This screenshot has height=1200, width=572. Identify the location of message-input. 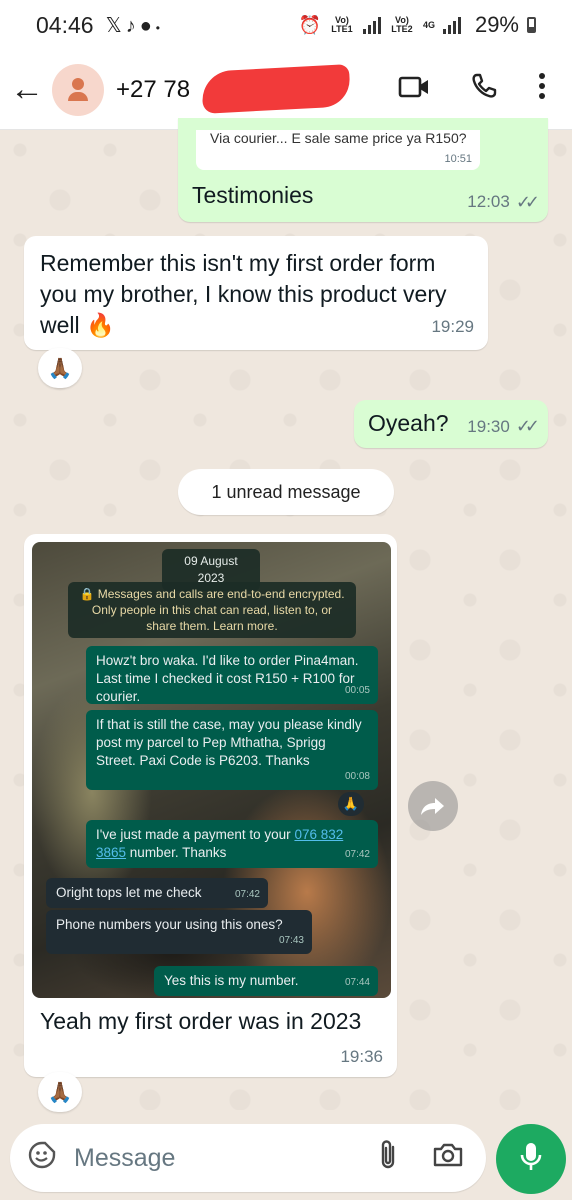
(209, 1158).